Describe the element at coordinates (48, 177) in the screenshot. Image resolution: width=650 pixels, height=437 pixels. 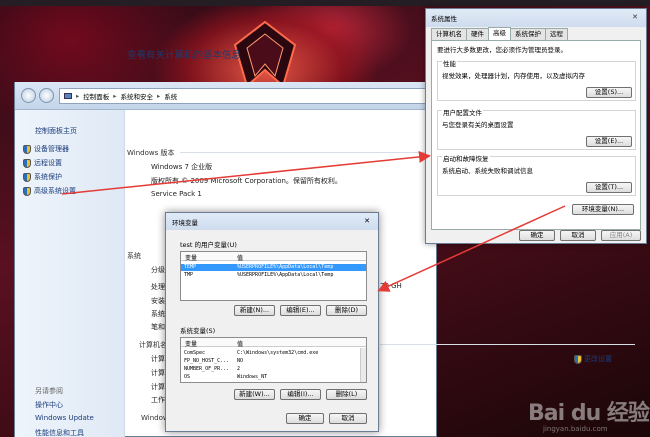
I see `sidebar-item-label: 系统保护` at that location.